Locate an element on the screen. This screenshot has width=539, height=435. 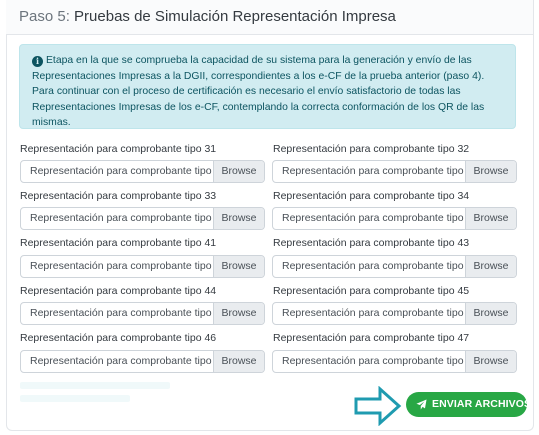
faded-background is located at coordinates (105, 397).